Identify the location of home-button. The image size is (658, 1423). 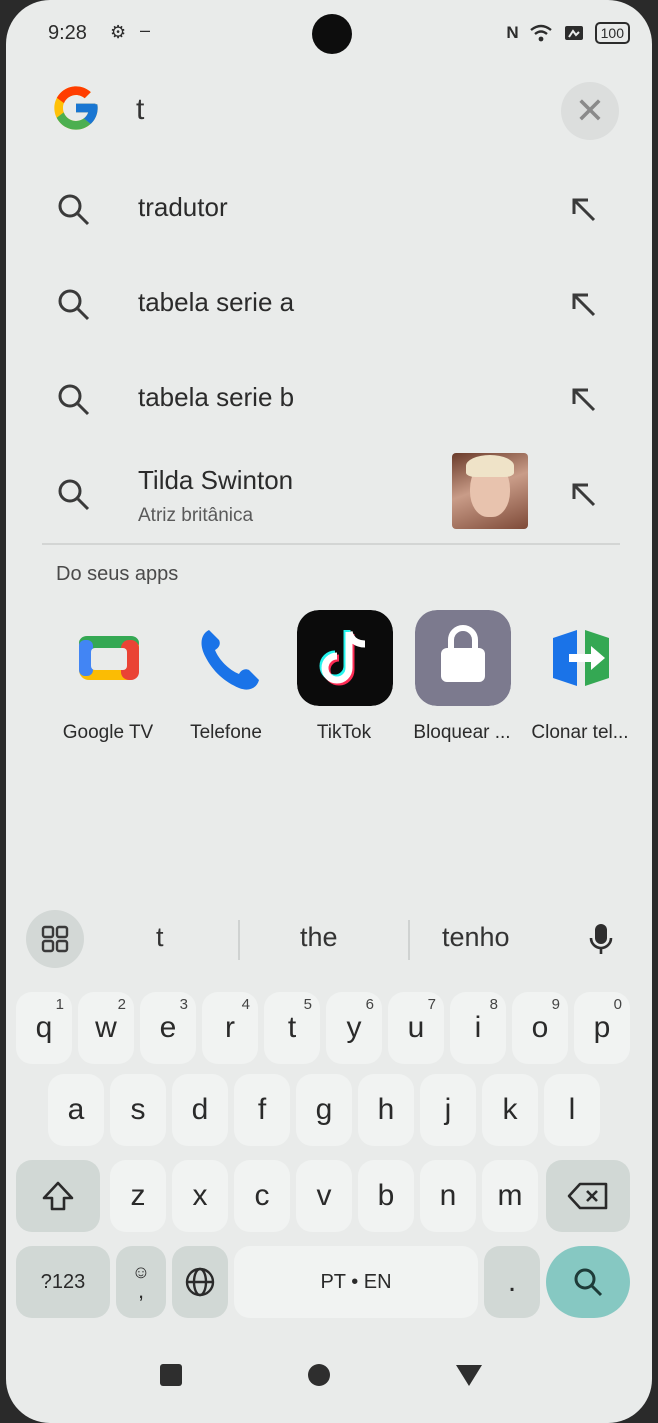
(319, 1375).